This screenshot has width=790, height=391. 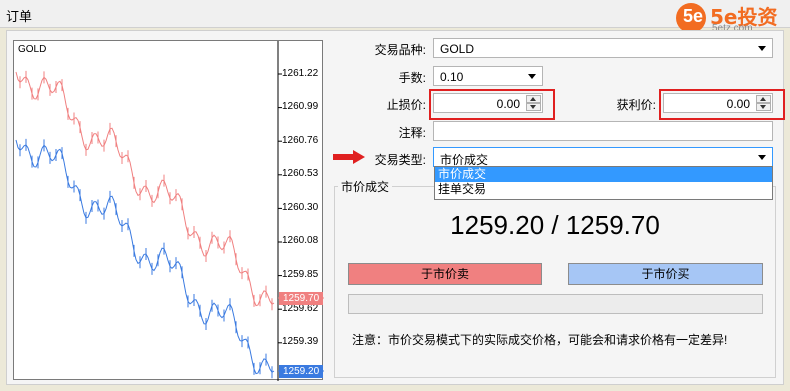 I want to click on stoploss-label: 止损价:, so click(x=406, y=105).